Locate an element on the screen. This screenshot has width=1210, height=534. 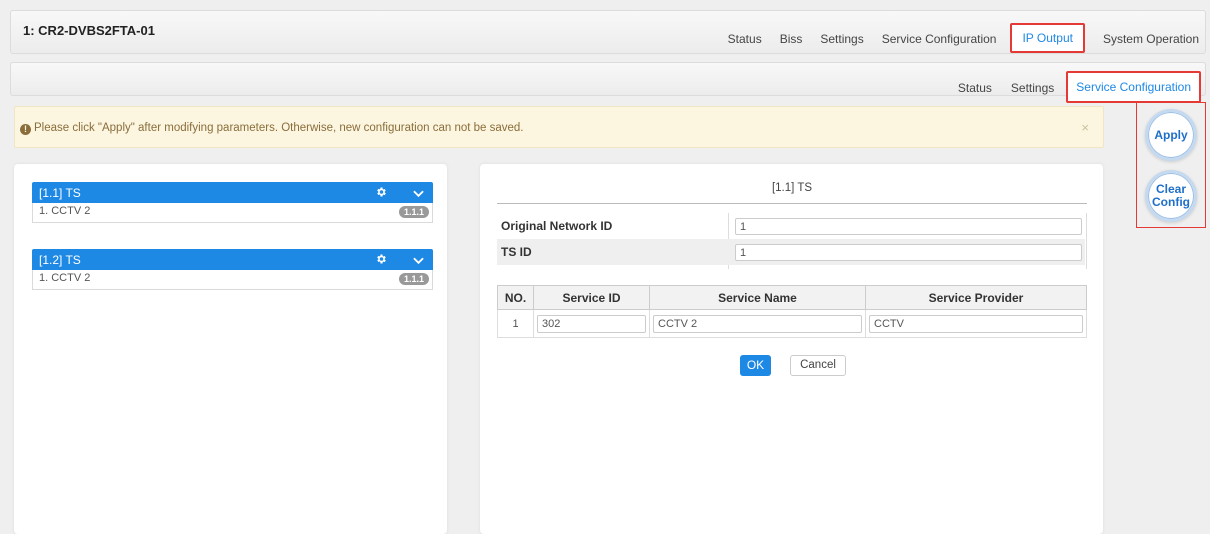
subnav-service-configuration: Service Configuration is located at coordinates (1133, 87).